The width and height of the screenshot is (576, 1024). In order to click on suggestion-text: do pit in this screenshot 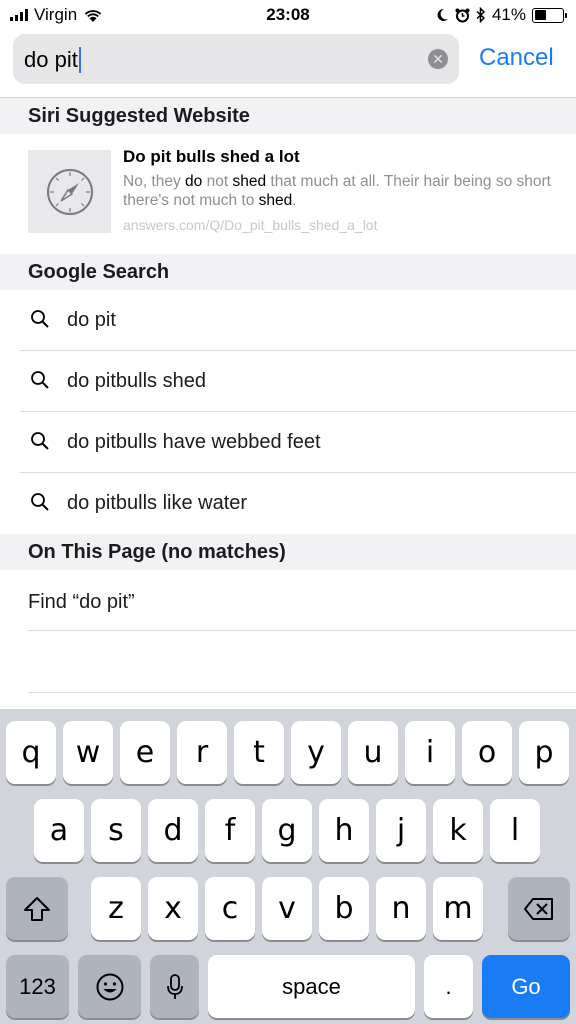, I will do `click(91, 320)`.